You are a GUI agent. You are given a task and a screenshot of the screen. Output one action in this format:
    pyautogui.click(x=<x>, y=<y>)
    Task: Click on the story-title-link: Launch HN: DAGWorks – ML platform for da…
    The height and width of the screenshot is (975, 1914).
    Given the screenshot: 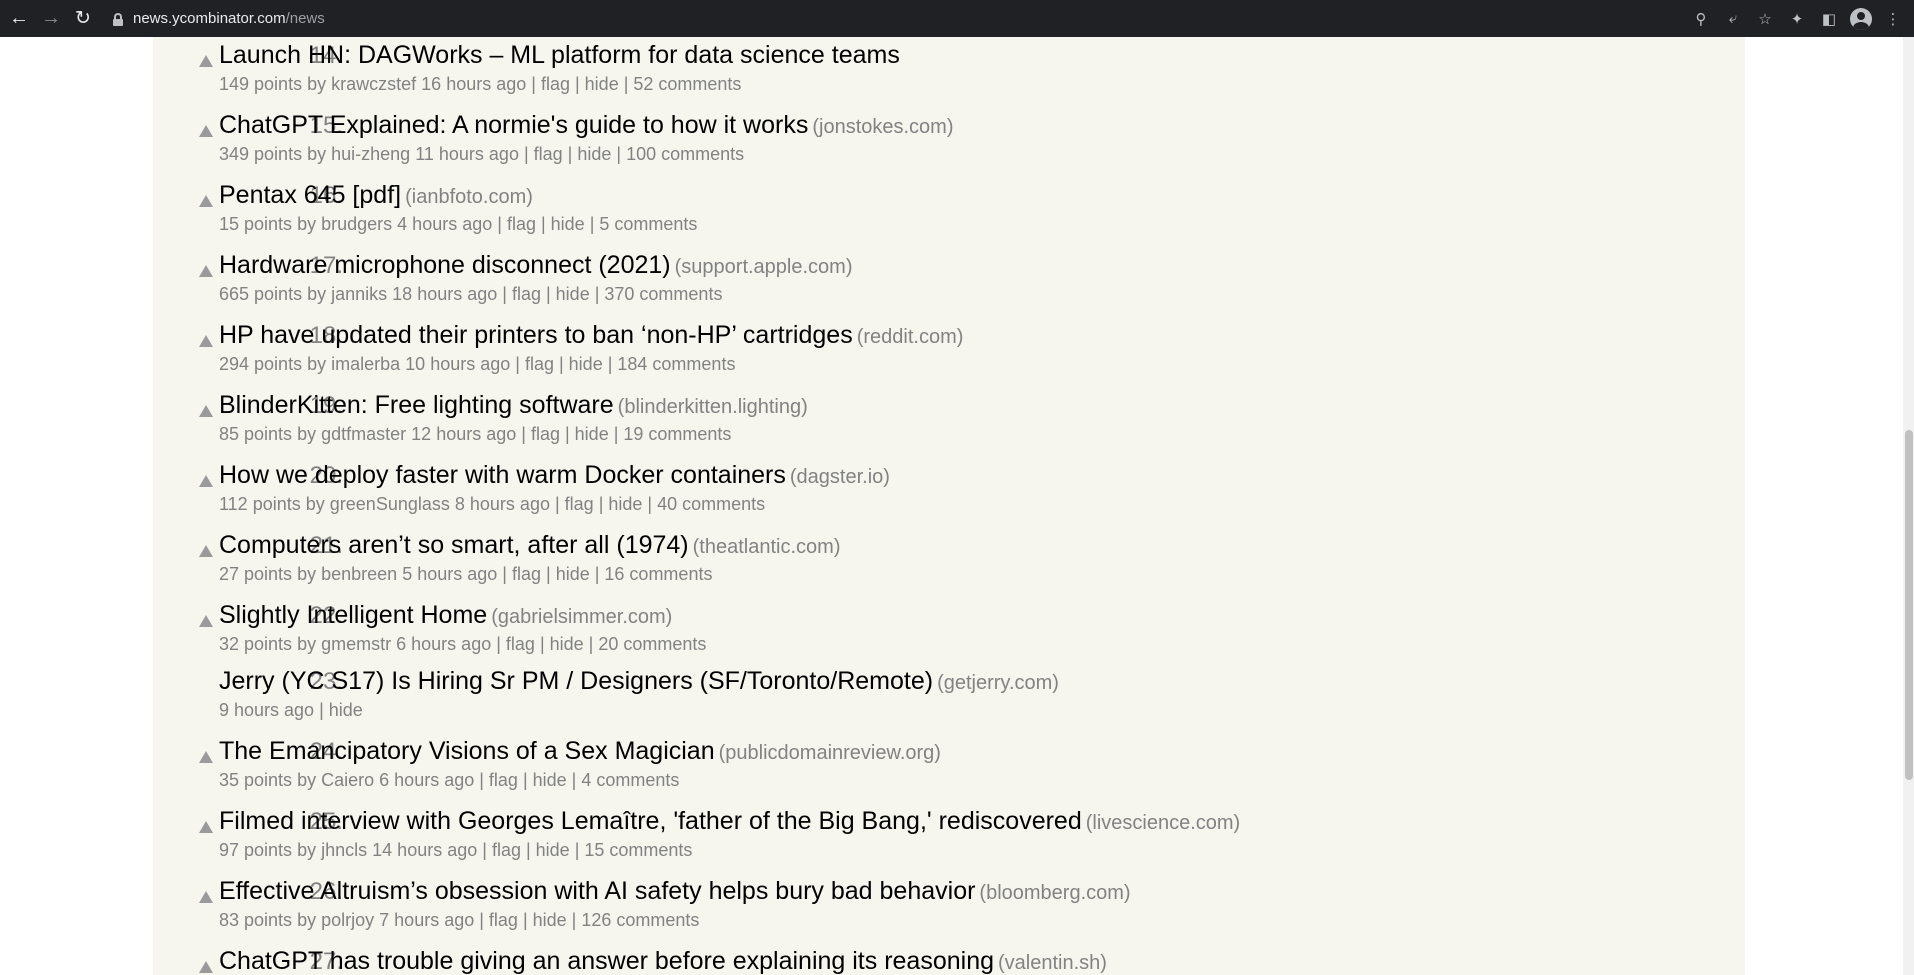 What is the action you would take?
    pyautogui.click(x=559, y=55)
    